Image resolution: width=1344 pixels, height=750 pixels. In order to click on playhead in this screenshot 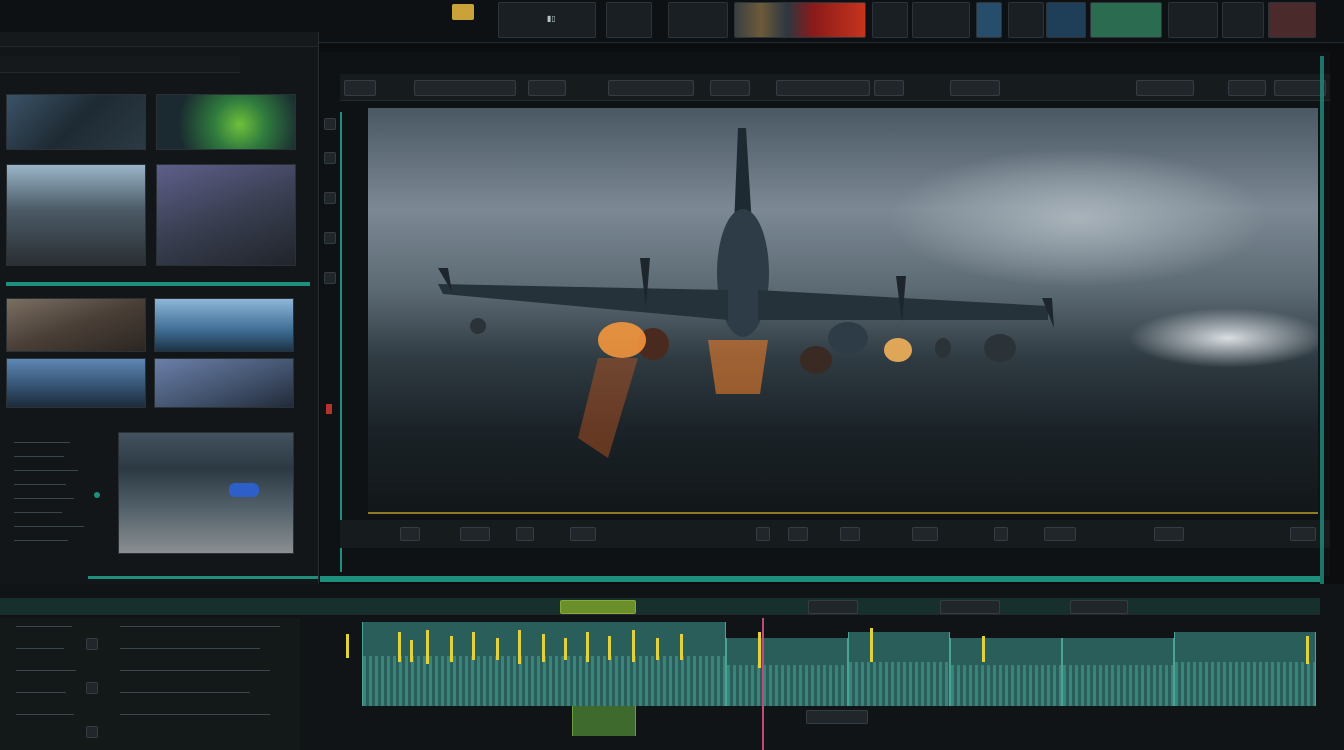, I will do `click(763, 684)`.